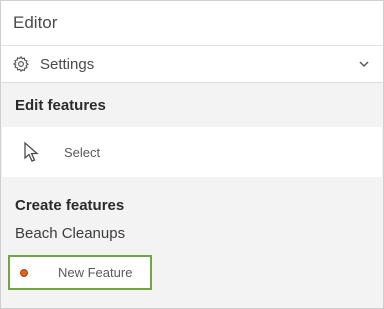 The width and height of the screenshot is (384, 309). Describe the element at coordinates (21, 64) in the screenshot. I see `gear-icon` at that location.